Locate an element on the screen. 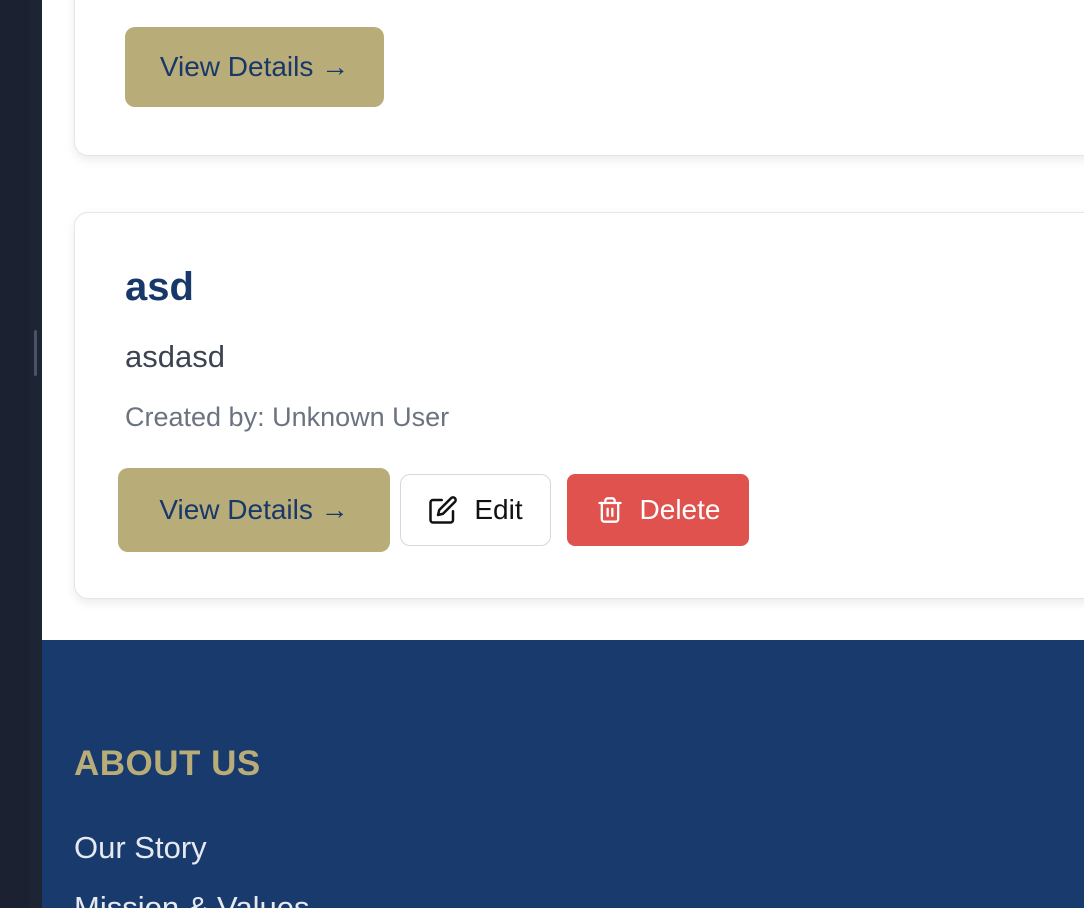 This screenshot has height=908, width=1084. card-description: asdasd is located at coordinates (175, 356).